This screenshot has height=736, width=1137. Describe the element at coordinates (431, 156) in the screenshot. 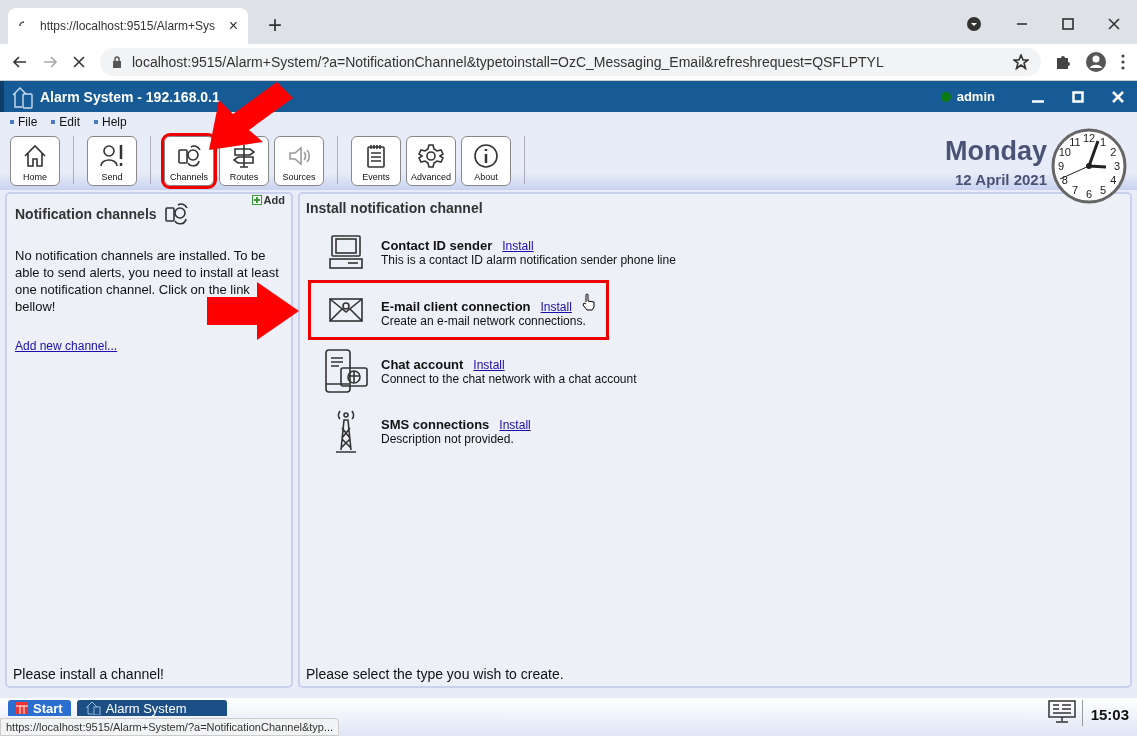

I see `gear-icon` at that location.